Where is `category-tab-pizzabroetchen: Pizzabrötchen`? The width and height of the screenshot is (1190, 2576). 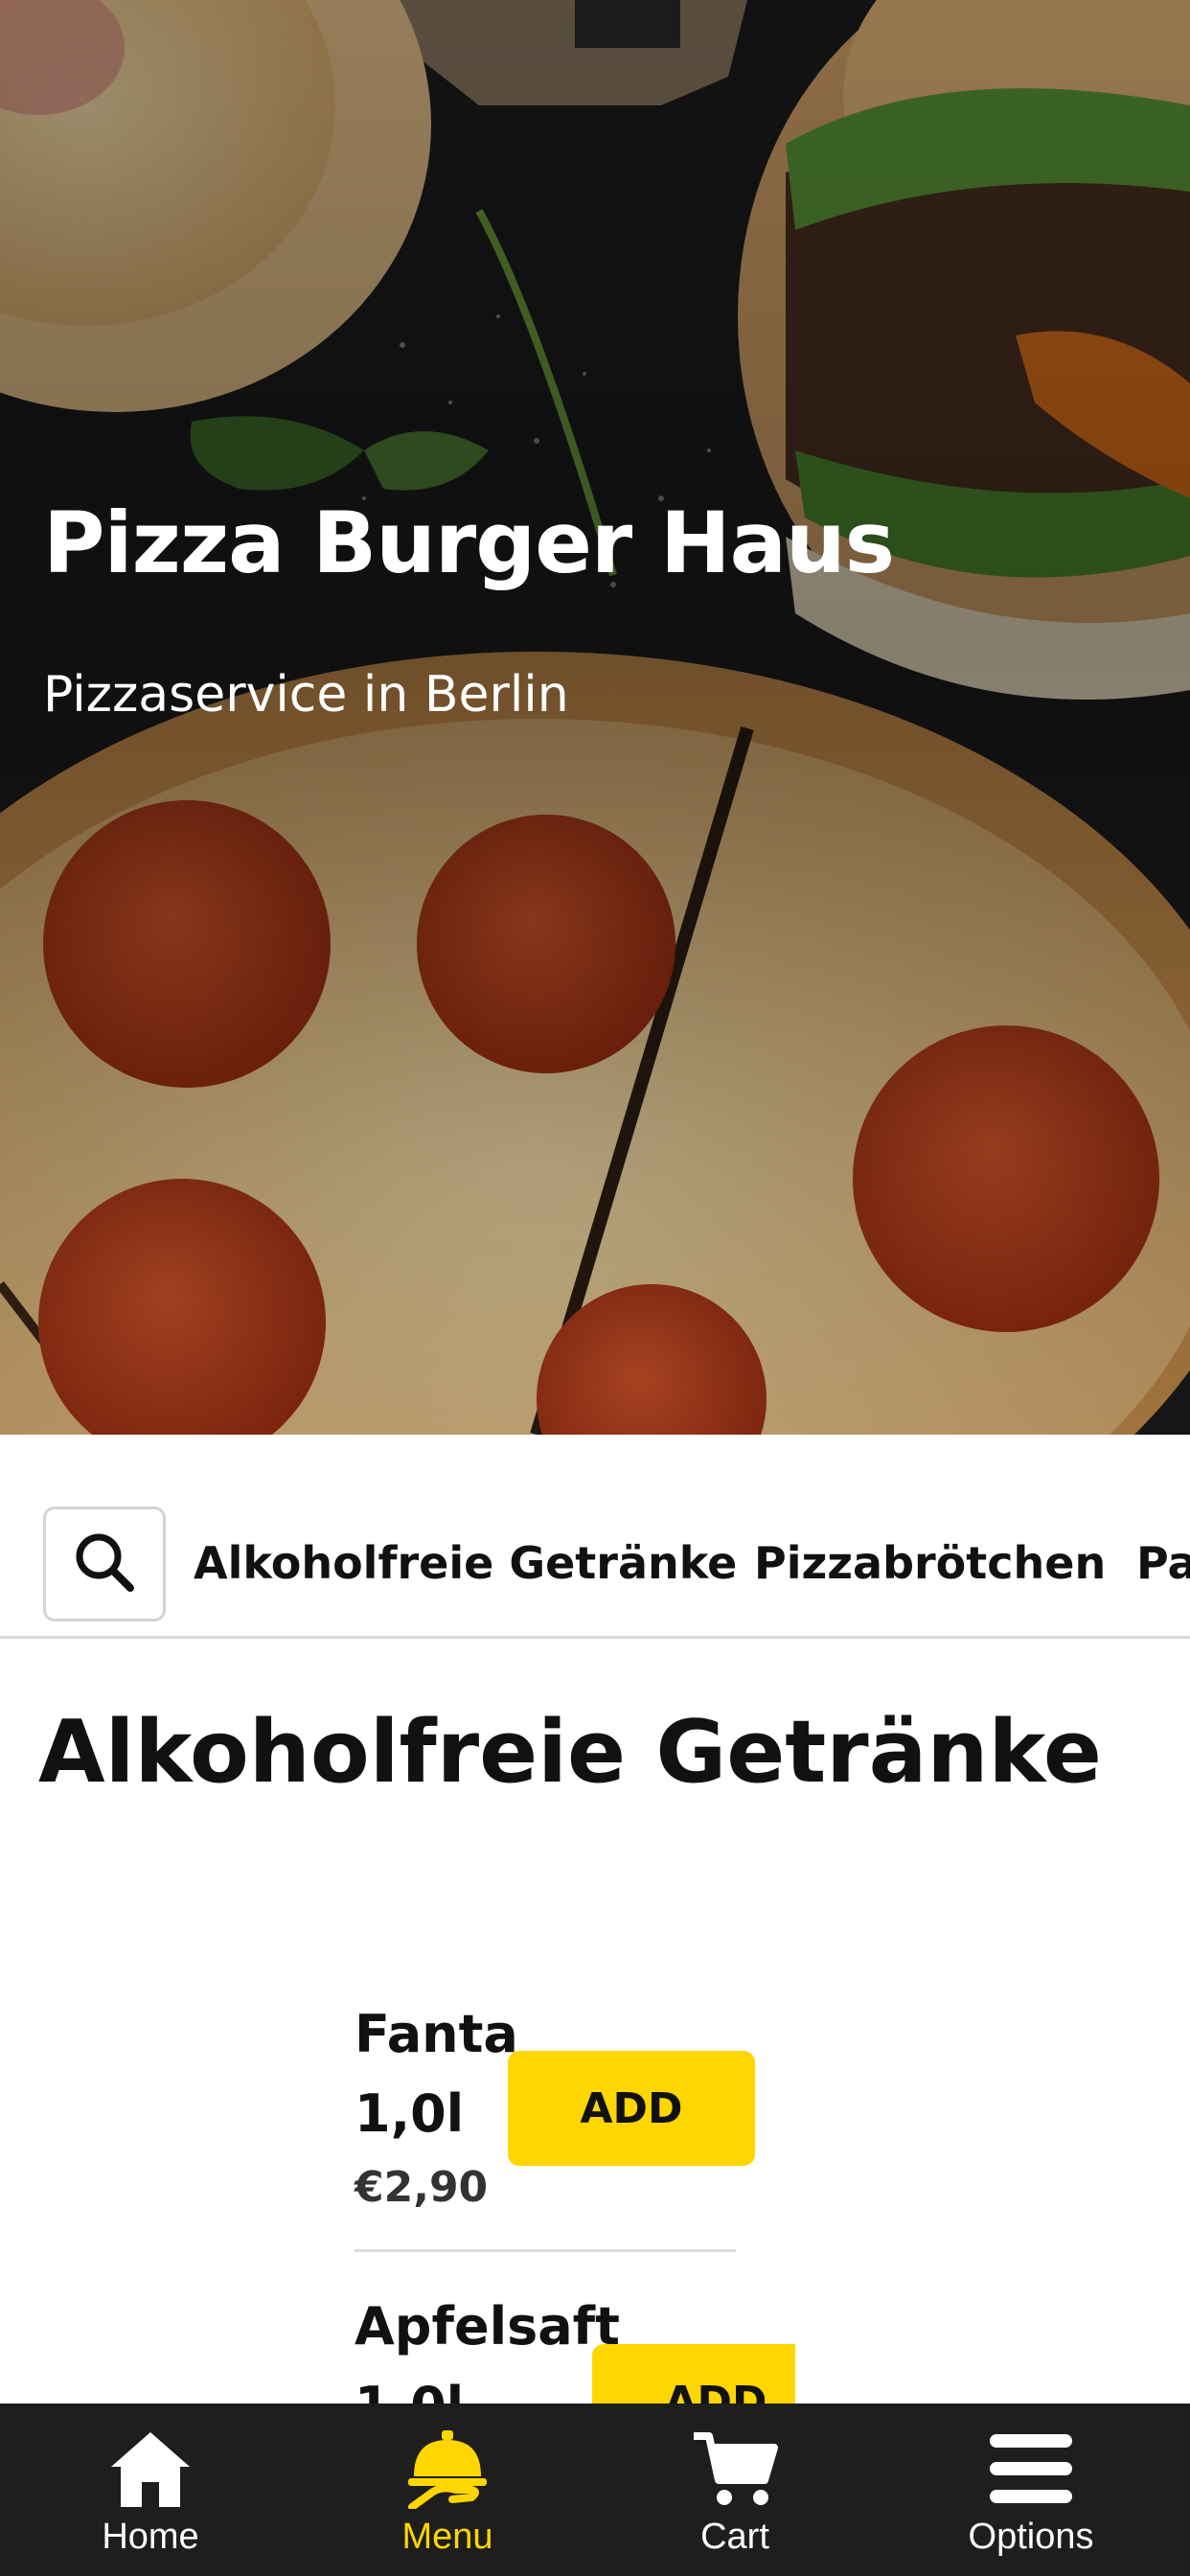
category-tab-pizzabroetchen: Pizzabrötchen is located at coordinates (930, 1563).